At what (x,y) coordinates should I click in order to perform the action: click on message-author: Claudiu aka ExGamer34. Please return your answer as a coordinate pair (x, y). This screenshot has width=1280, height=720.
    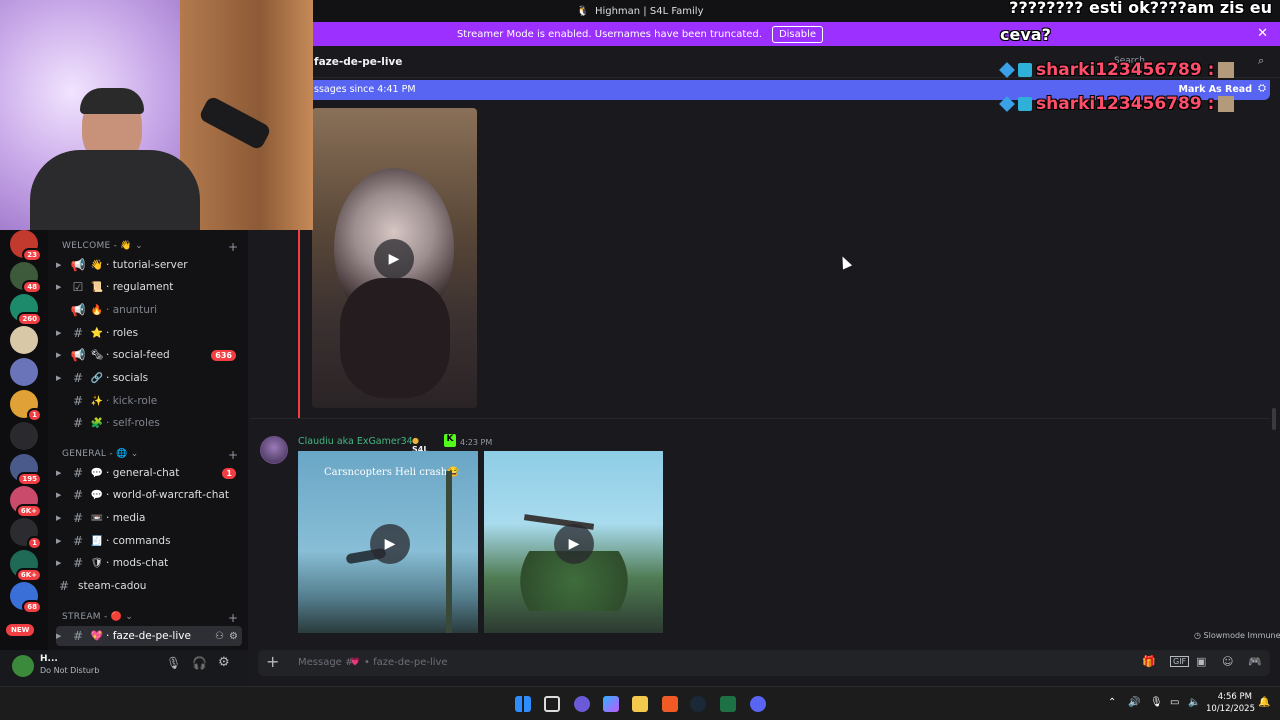
    Looking at the image, I should click on (355, 441).